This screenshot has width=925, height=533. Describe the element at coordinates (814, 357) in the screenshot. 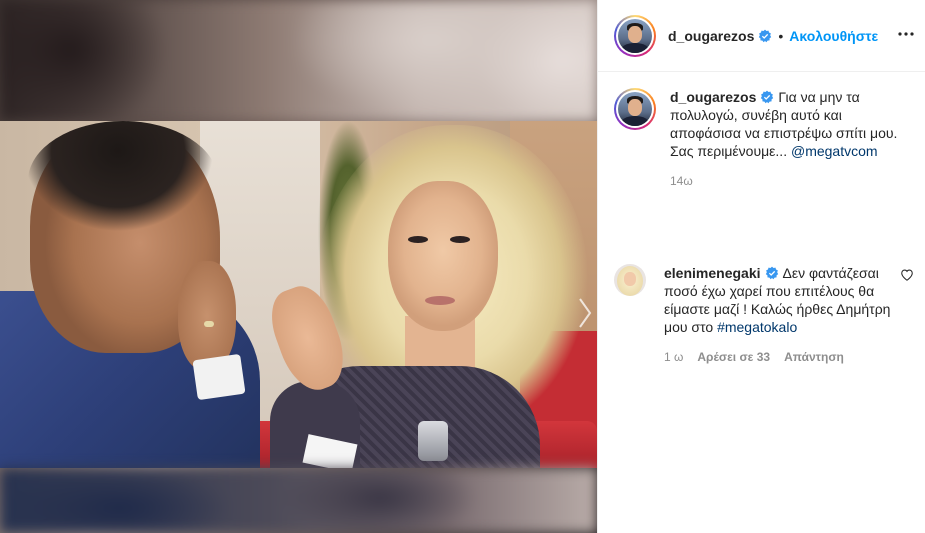

I see `reply-button: Απάντηση` at that location.